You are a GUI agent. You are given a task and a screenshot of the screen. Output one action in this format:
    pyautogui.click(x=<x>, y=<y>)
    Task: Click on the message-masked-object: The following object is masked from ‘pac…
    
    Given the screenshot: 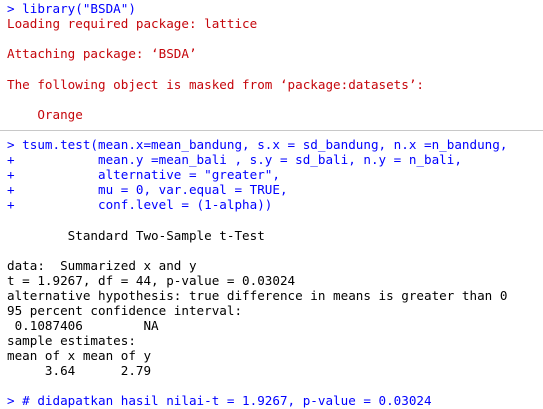 What is the action you would take?
    pyautogui.click(x=216, y=84)
    